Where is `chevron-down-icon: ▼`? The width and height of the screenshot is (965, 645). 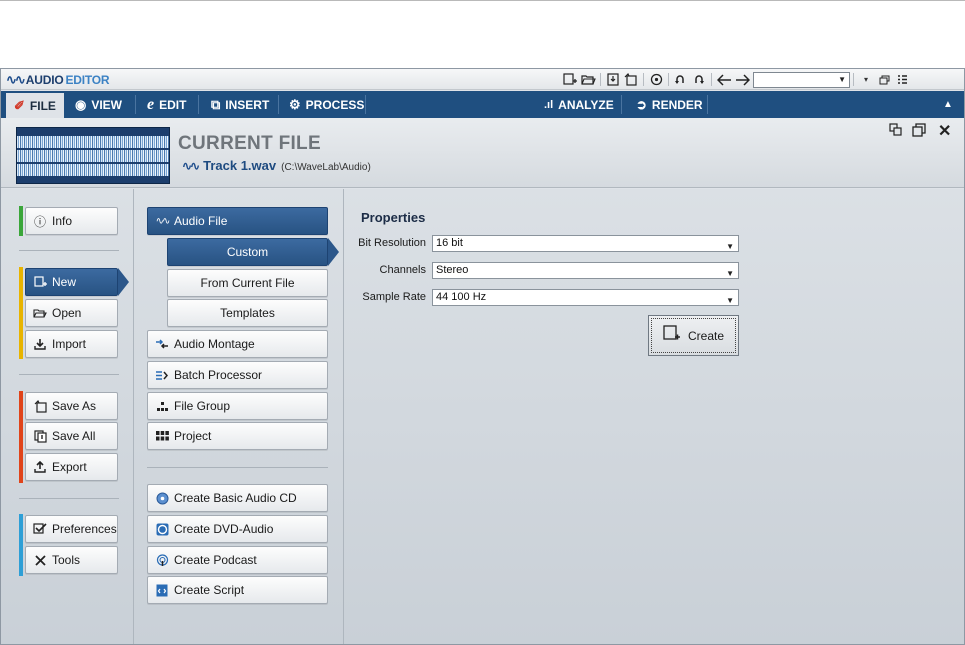 chevron-down-icon: ▼ is located at coordinates (730, 246).